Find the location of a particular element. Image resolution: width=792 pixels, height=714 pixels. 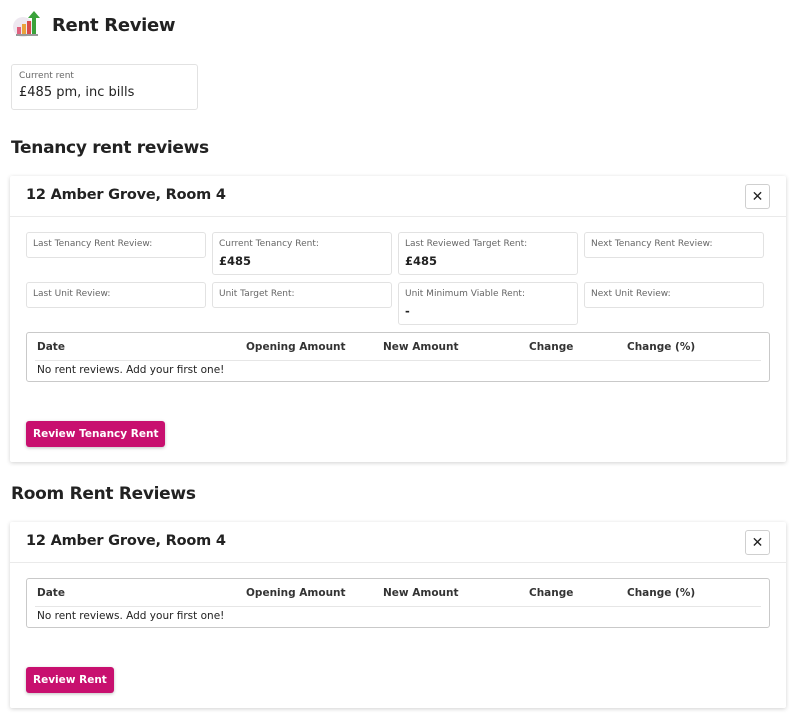

stat-label: Last Unit Review: is located at coordinates (72, 294).